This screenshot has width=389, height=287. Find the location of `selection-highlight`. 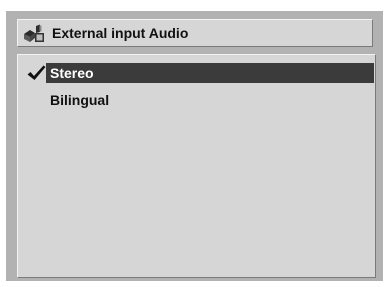

selection-highlight is located at coordinates (210, 73).